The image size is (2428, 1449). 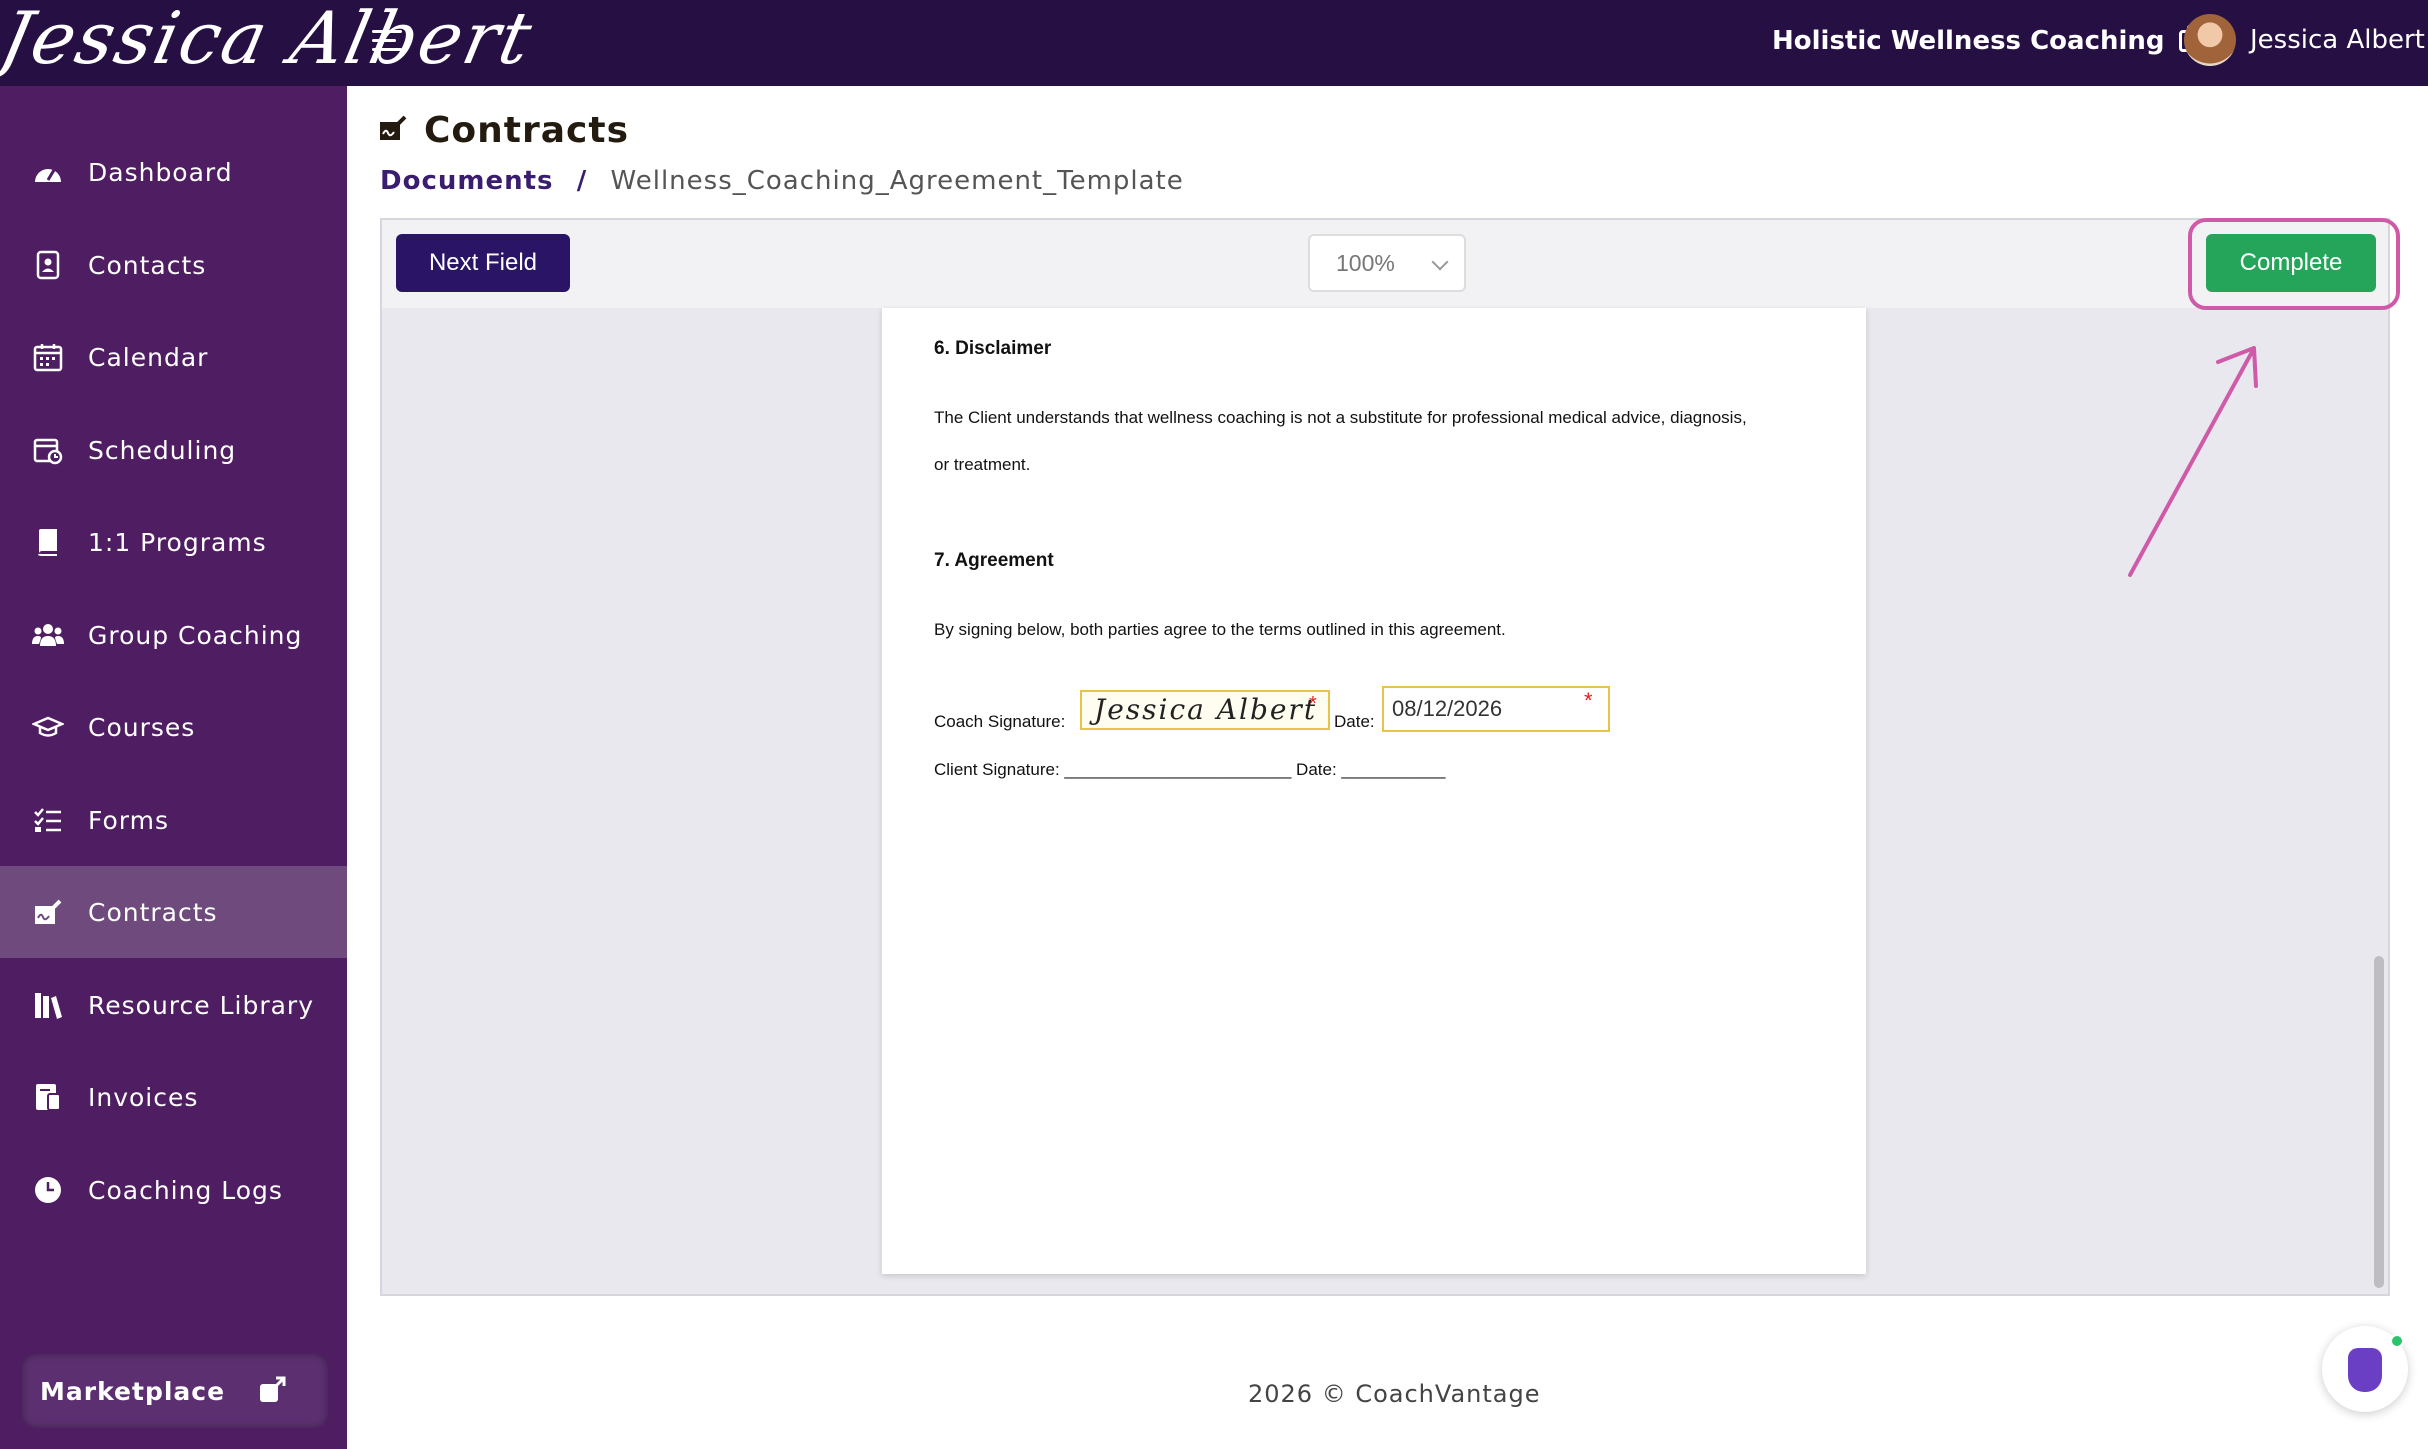 I want to click on section-heading: 6. Disclaimer, so click(x=993, y=348).